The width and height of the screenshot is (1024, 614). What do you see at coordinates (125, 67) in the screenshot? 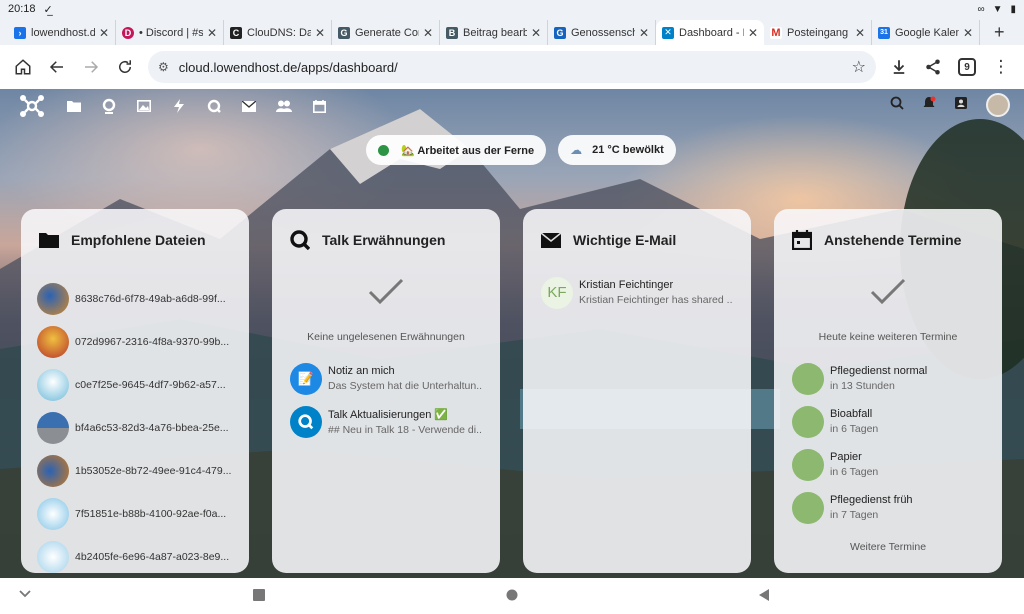
I see `reload-icon` at bounding box center [125, 67].